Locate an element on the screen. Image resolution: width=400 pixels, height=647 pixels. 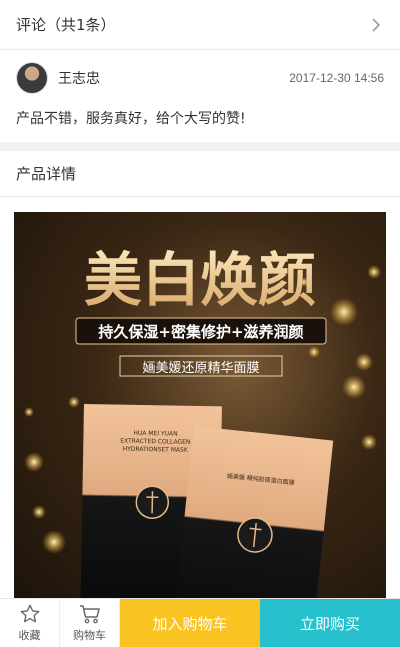
pack-en-1: HUA MEI YUAN is located at coordinates (155, 434).